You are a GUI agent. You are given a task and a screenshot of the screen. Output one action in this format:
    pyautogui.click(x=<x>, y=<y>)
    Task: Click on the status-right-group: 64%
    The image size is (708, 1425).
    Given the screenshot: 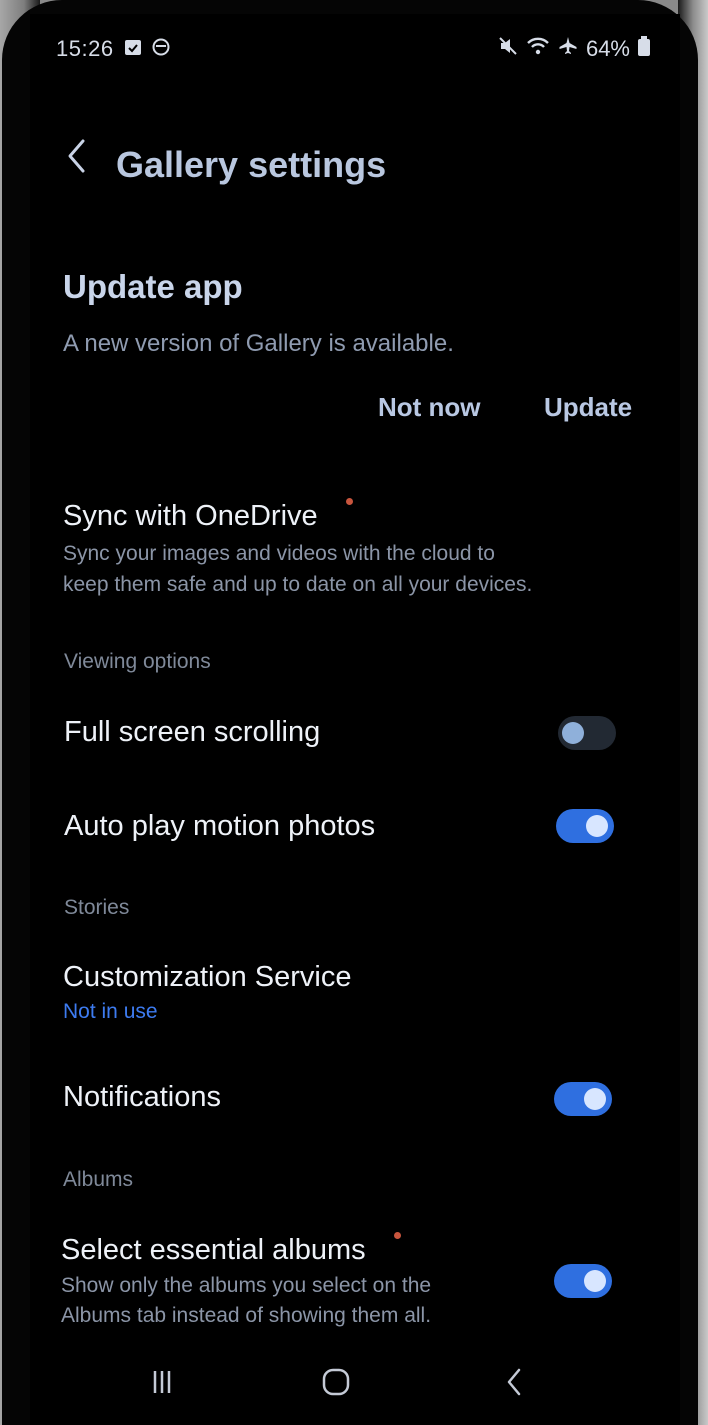 What is the action you would take?
    pyautogui.click(x=574, y=49)
    